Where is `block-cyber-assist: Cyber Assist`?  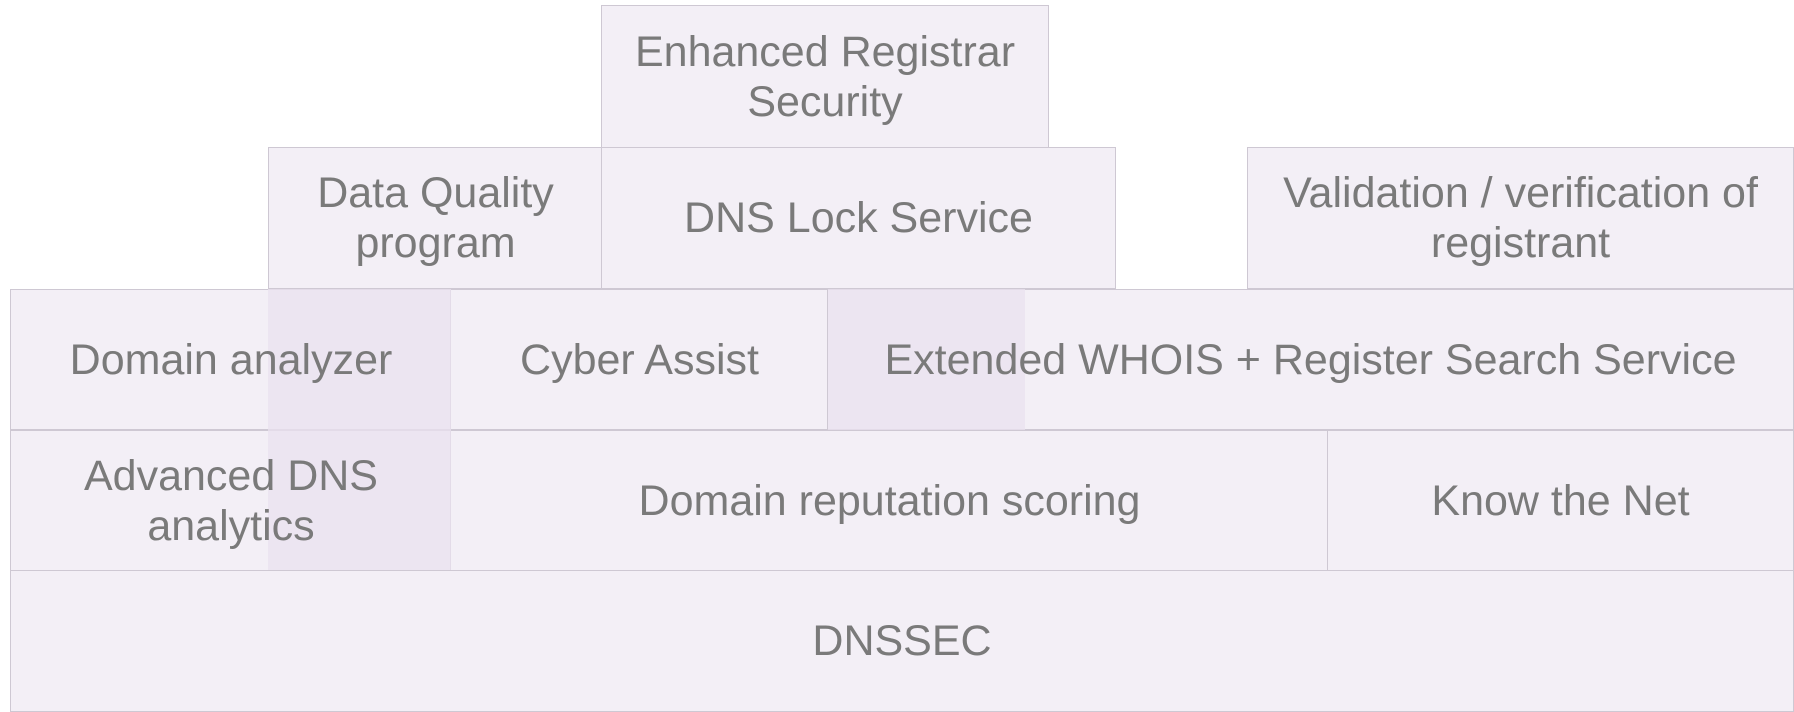 block-cyber-assist: Cyber Assist is located at coordinates (639, 359).